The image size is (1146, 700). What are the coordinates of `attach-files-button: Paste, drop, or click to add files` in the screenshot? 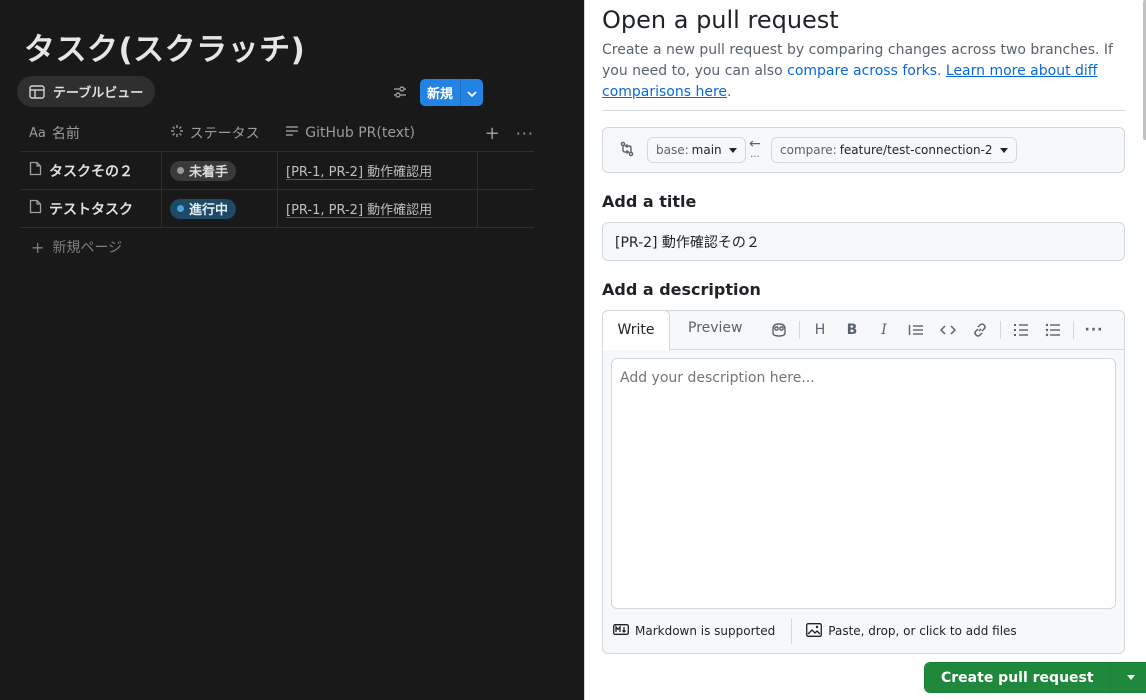 It's located at (911, 631).